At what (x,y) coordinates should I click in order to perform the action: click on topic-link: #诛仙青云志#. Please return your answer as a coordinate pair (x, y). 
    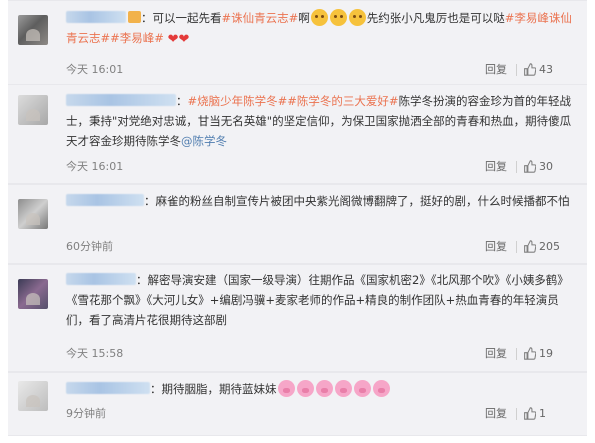
    Looking at the image, I should click on (260, 18).